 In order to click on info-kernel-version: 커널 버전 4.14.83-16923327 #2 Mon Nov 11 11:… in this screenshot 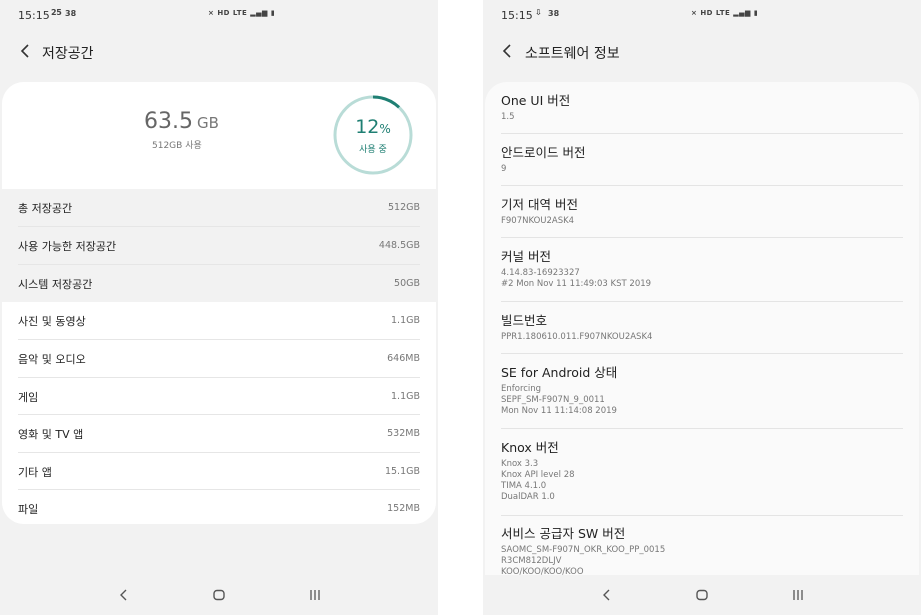, I will do `click(702, 269)`.